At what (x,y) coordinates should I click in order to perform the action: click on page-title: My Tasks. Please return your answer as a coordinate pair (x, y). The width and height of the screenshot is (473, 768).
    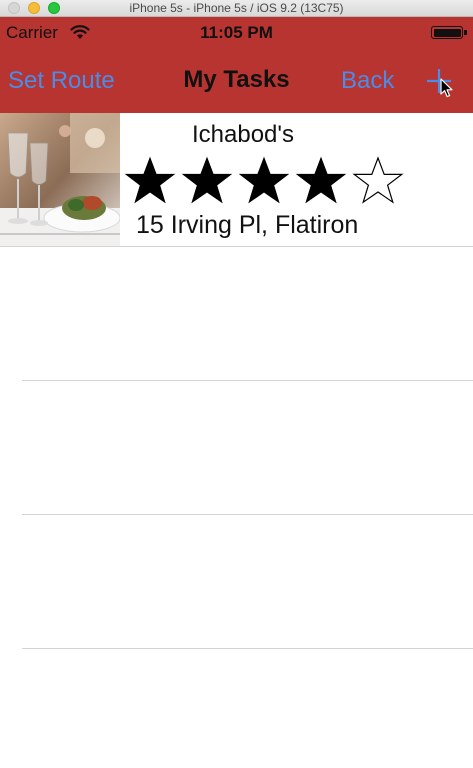
    Looking at the image, I should click on (236, 79).